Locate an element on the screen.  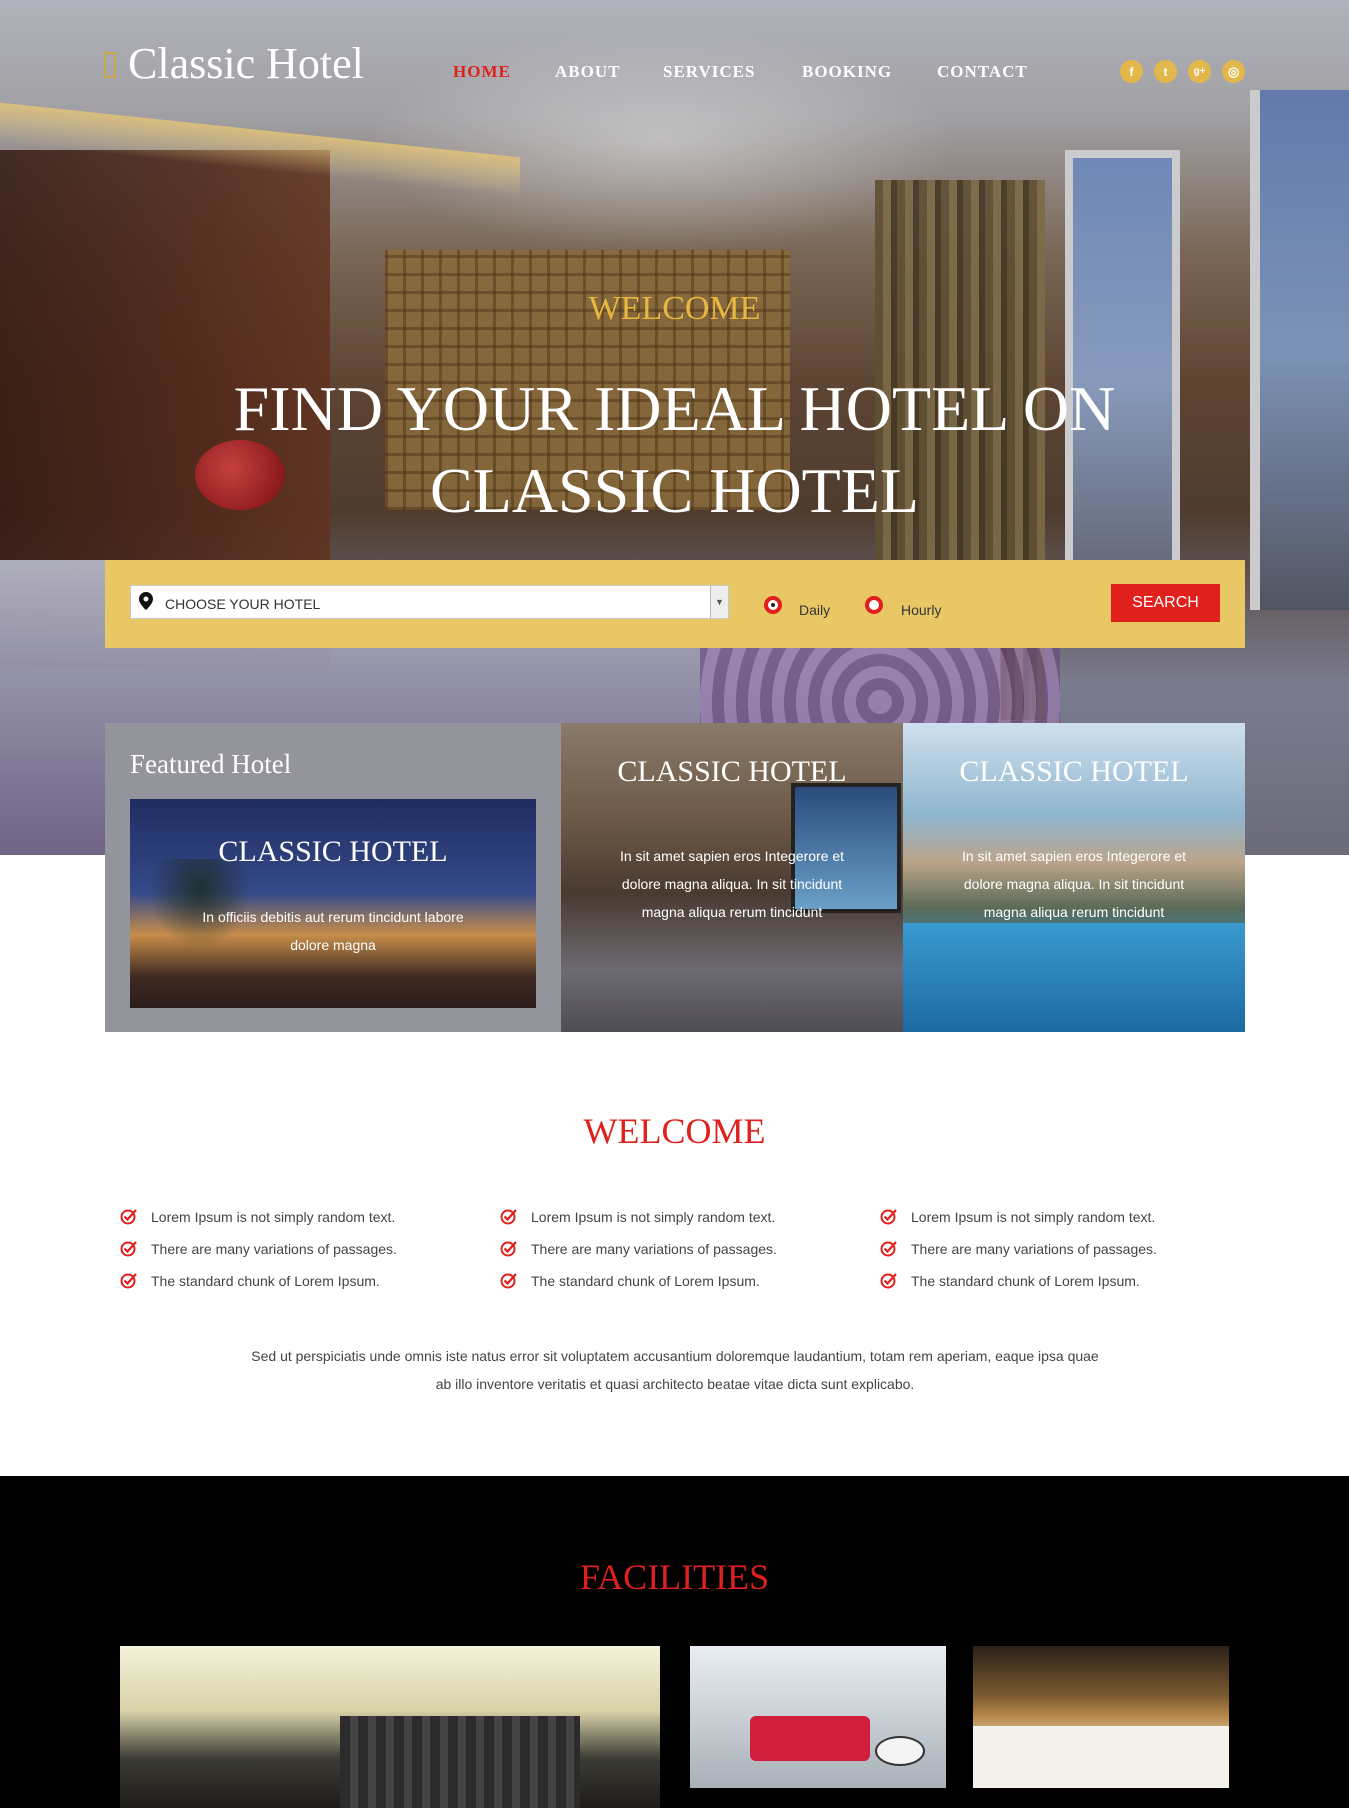
hotel-select: CHOOSE YOUR HOTEL ▼ is located at coordinates (429, 602).